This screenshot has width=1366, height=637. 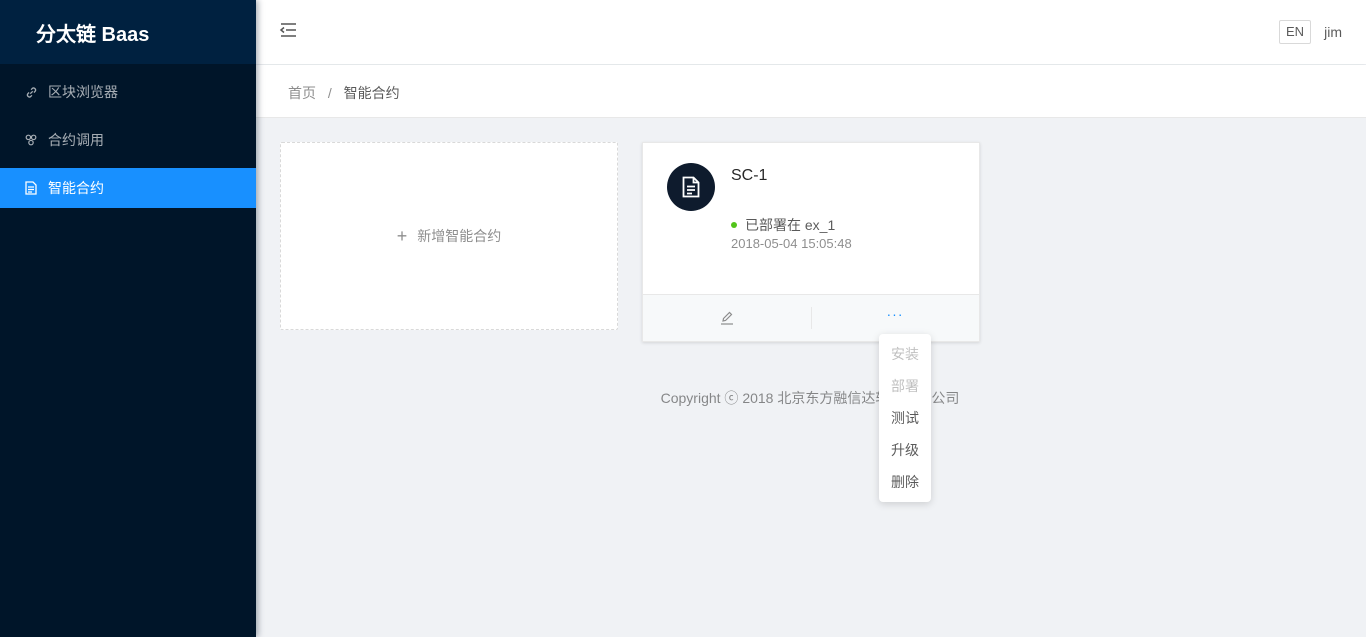 What do you see at coordinates (302, 93) in the screenshot?
I see `breadcrumb-home-link: 首页` at bounding box center [302, 93].